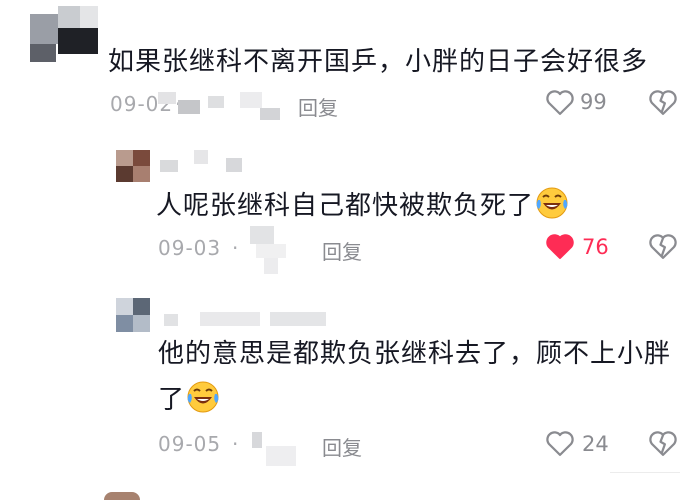 Image resolution: width=697 pixels, height=500 pixels. What do you see at coordinates (595, 444) in the screenshot?
I see `like-count: 24` at bounding box center [595, 444].